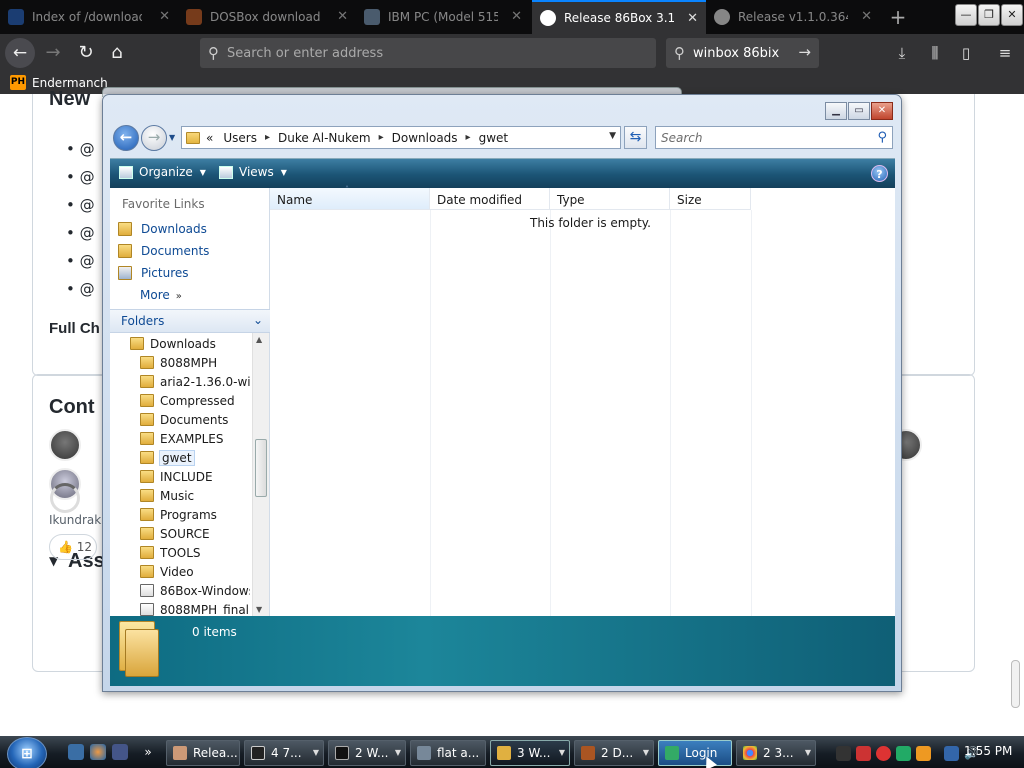 The width and height of the screenshot is (1024, 768). I want to click on tree-item: Compressed, so click(195, 400).